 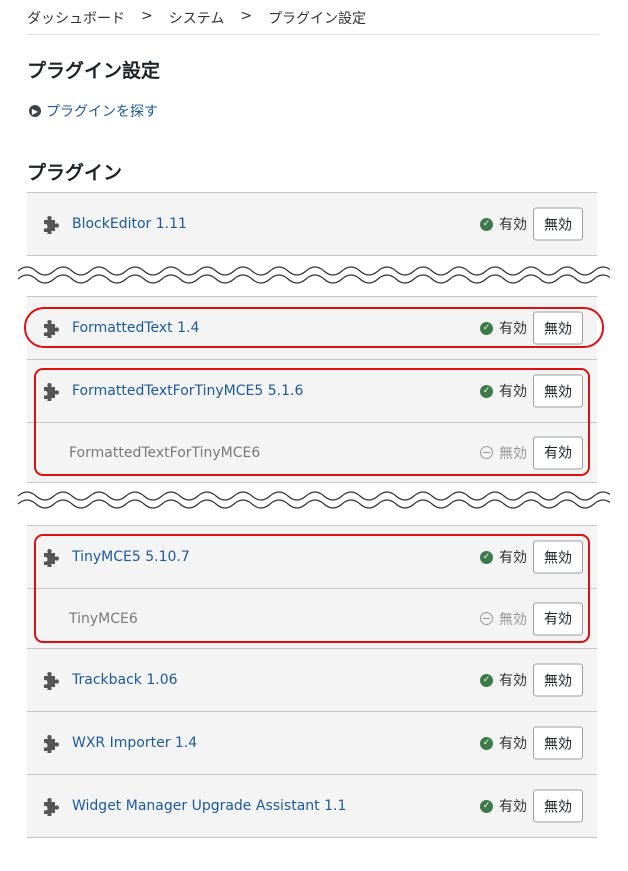 What do you see at coordinates (131, 557) in the screenshot?
I see `plugin-name: TinyMCE5 5.10.7` at bounding box center [131, 557].